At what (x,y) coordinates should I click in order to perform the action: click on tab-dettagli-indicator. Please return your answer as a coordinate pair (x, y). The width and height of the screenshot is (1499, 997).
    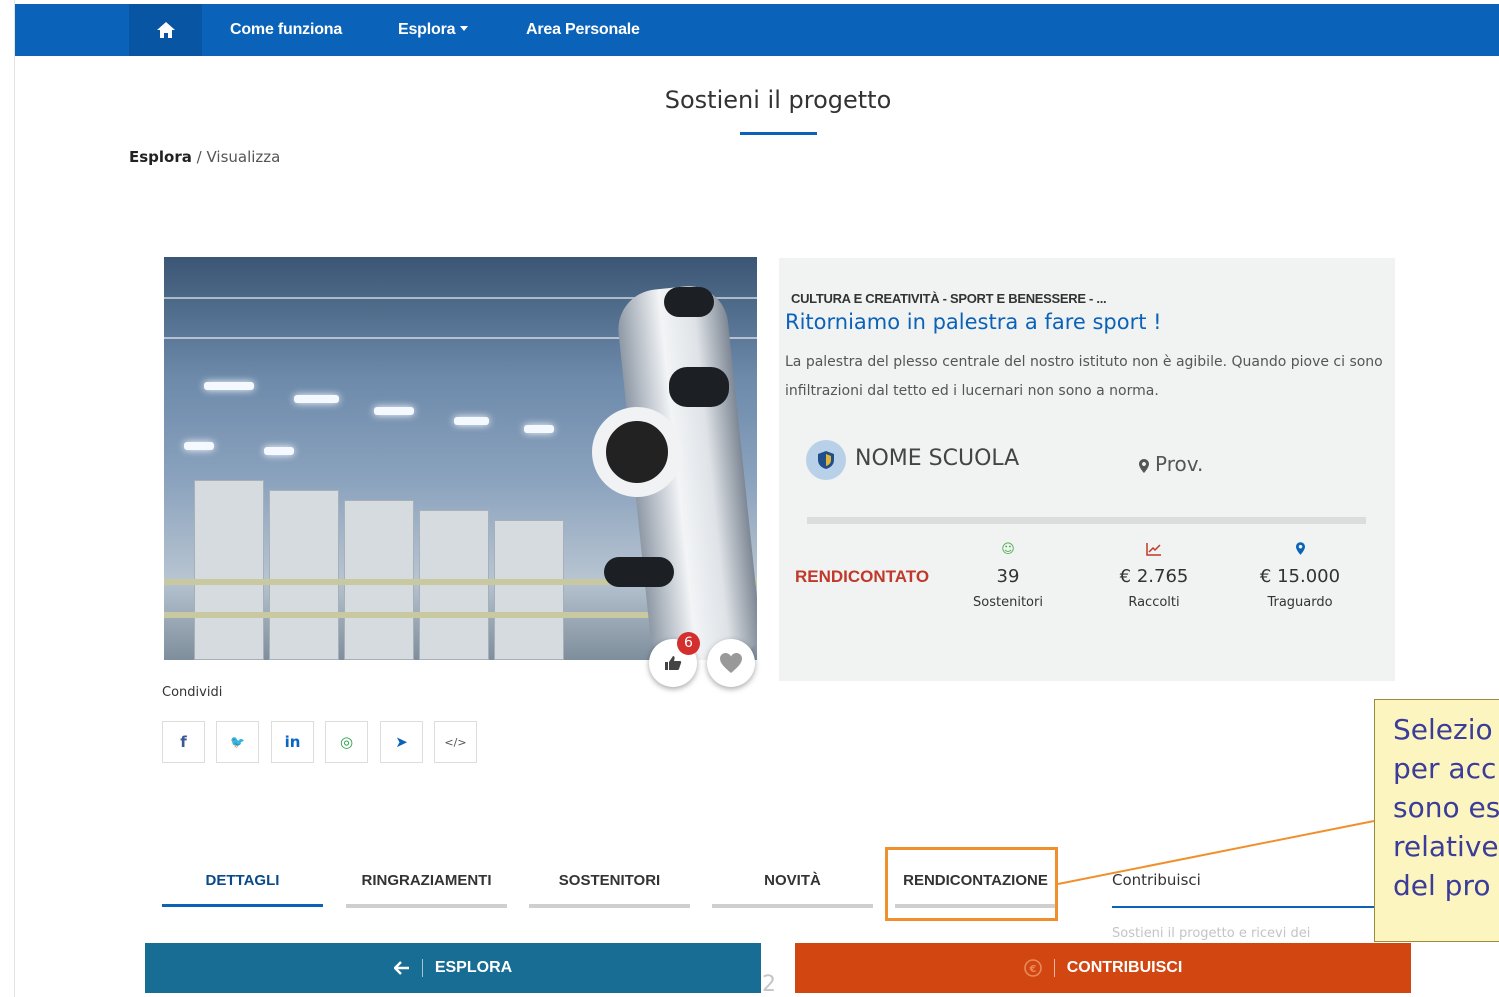
    Looking at the image, I should click on (242, 905).